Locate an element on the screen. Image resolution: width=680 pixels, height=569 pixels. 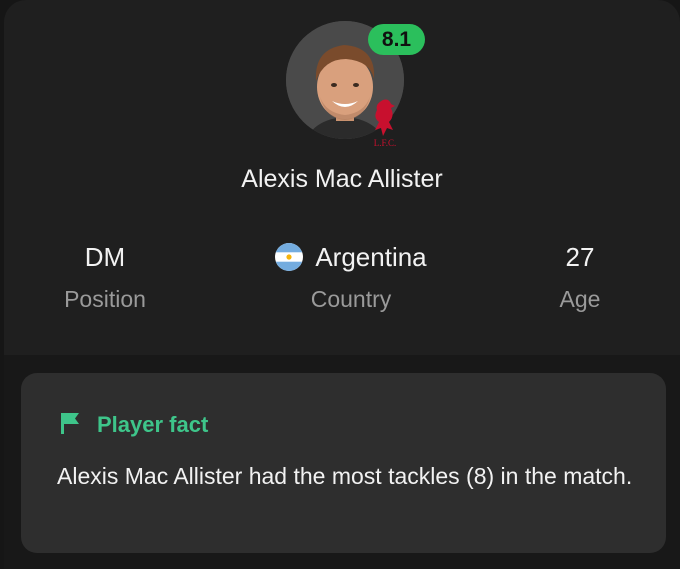
position-label: Position is located at coordinates (105, 299).